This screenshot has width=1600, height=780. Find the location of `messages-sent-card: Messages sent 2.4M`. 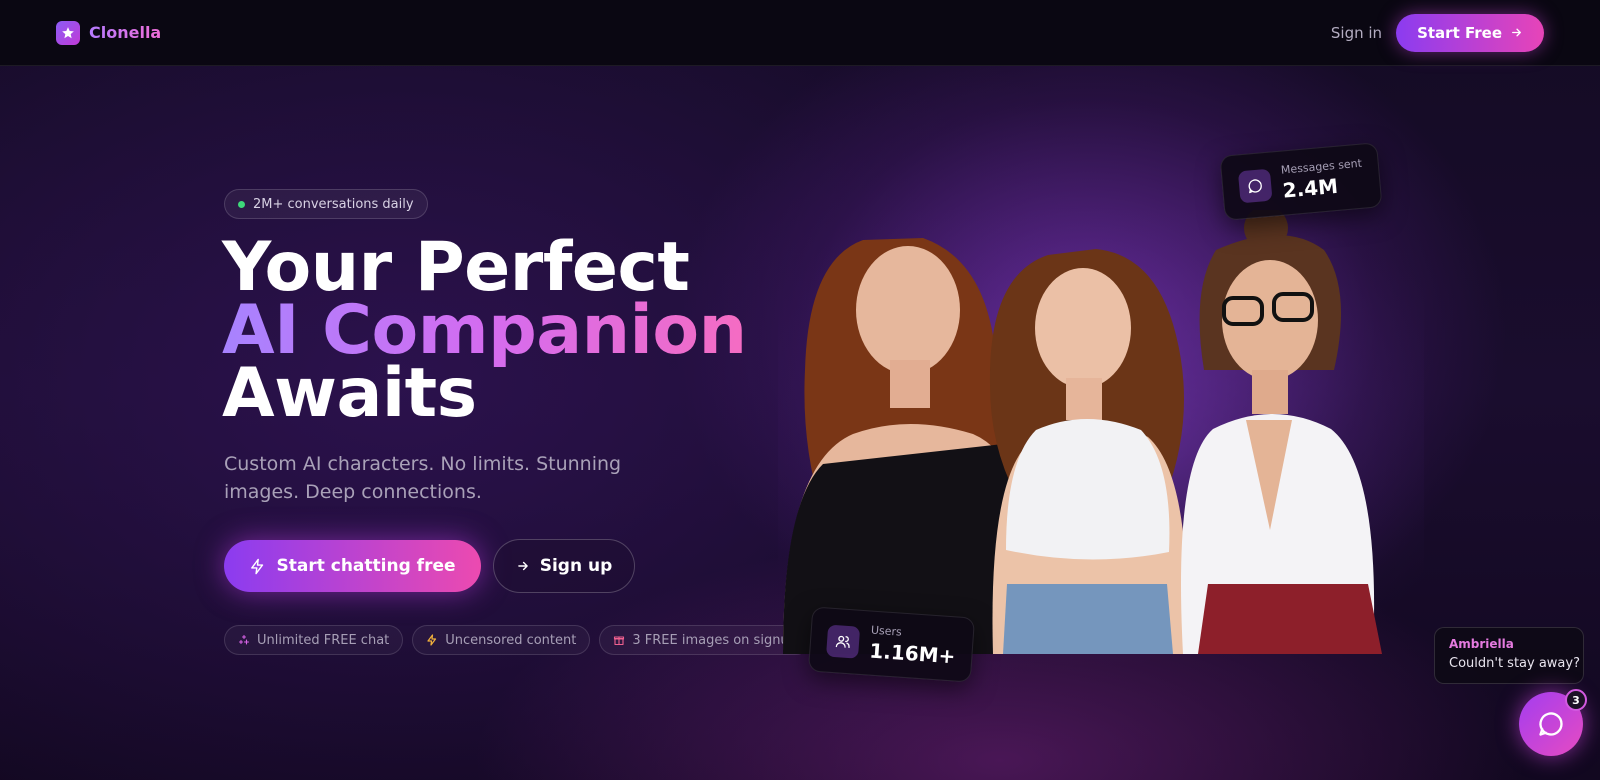

messages-sent-card: Messages sent 2.4M is located at coordinates (1301, 181).